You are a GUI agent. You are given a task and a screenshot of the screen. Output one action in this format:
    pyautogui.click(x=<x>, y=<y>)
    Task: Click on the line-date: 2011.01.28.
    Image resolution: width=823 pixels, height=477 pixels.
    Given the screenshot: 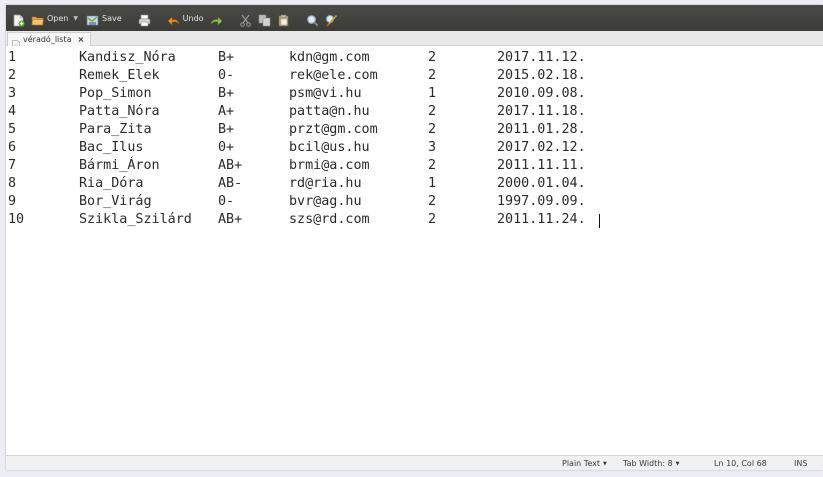 What is the action you would take?
    pyautogui.click(x=541, y=129)
    